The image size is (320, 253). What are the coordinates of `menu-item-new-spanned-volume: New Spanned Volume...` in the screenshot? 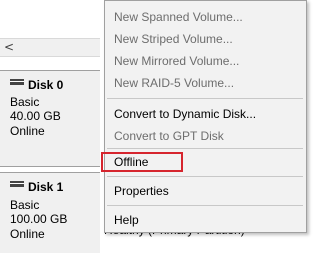 It's located at (205, 17).